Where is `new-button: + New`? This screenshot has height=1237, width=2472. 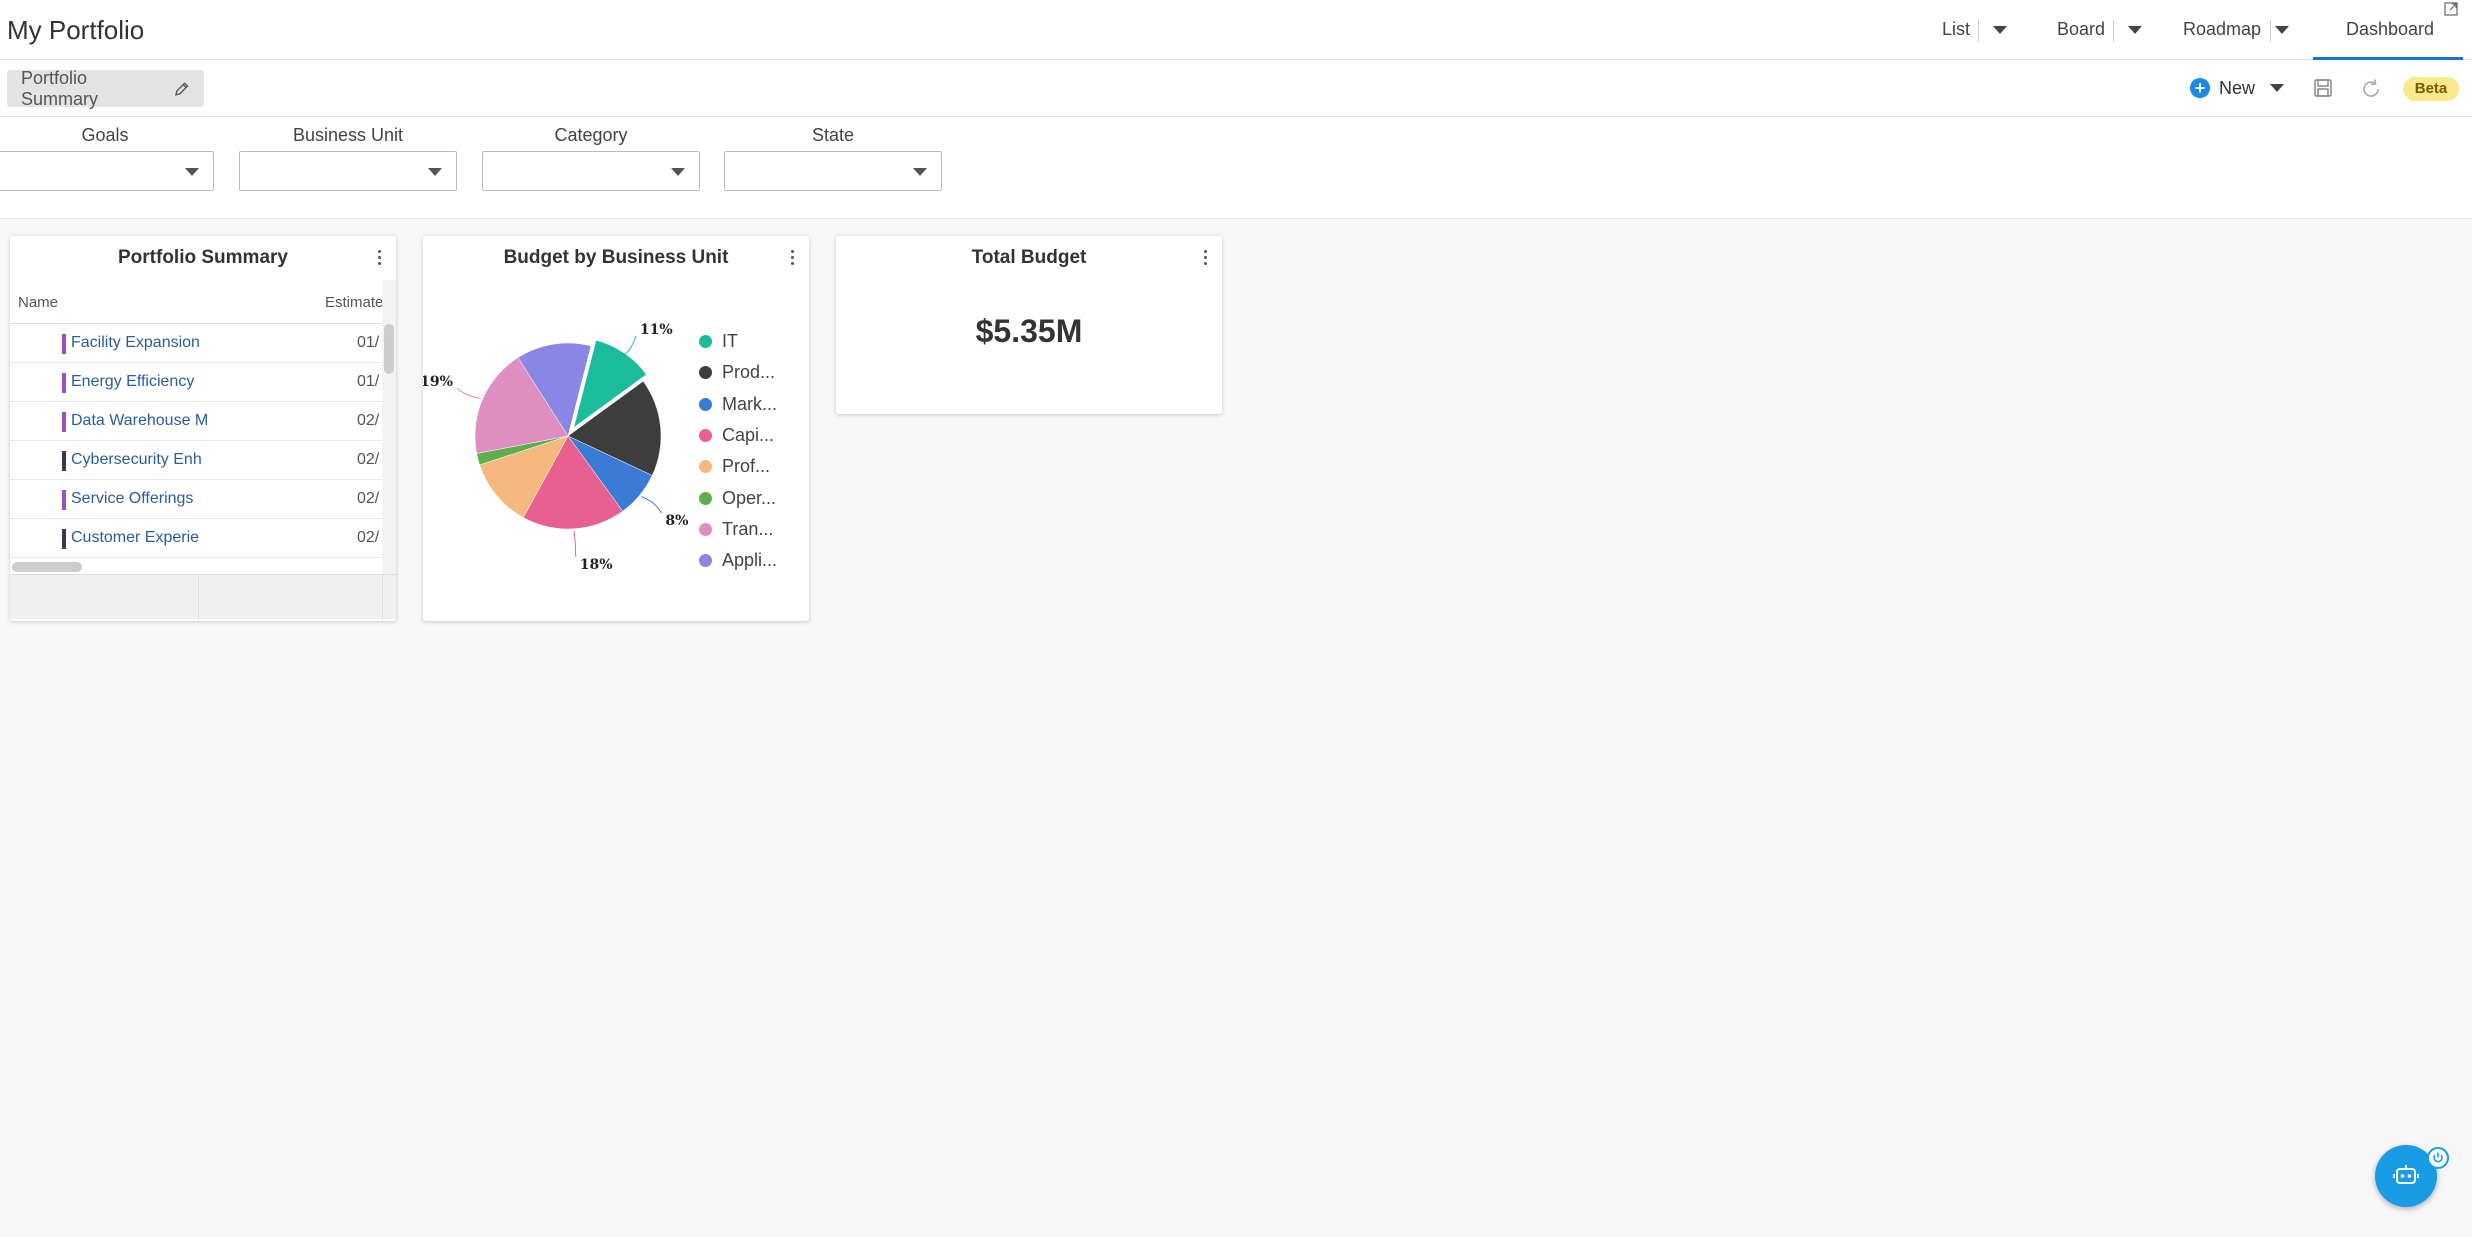
new-button: + New is located at coordinates (2237, 88).